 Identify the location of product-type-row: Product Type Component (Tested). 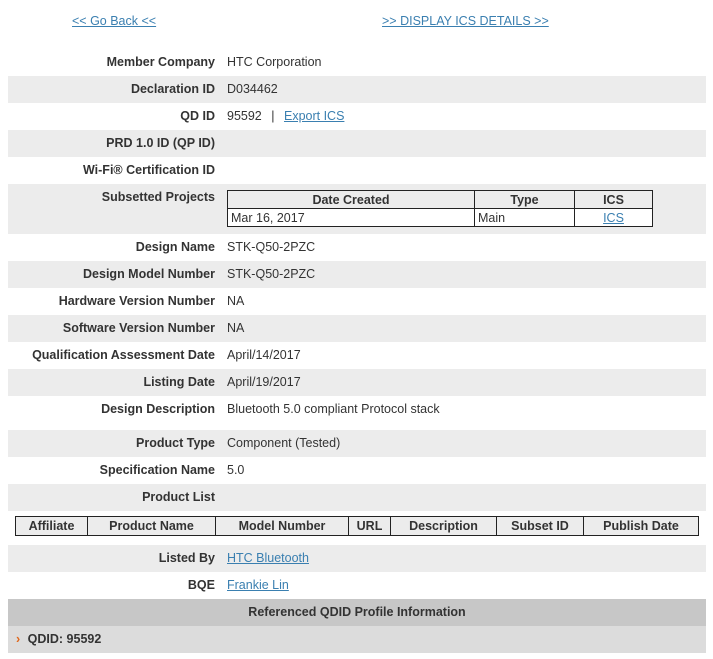
(357, 443).